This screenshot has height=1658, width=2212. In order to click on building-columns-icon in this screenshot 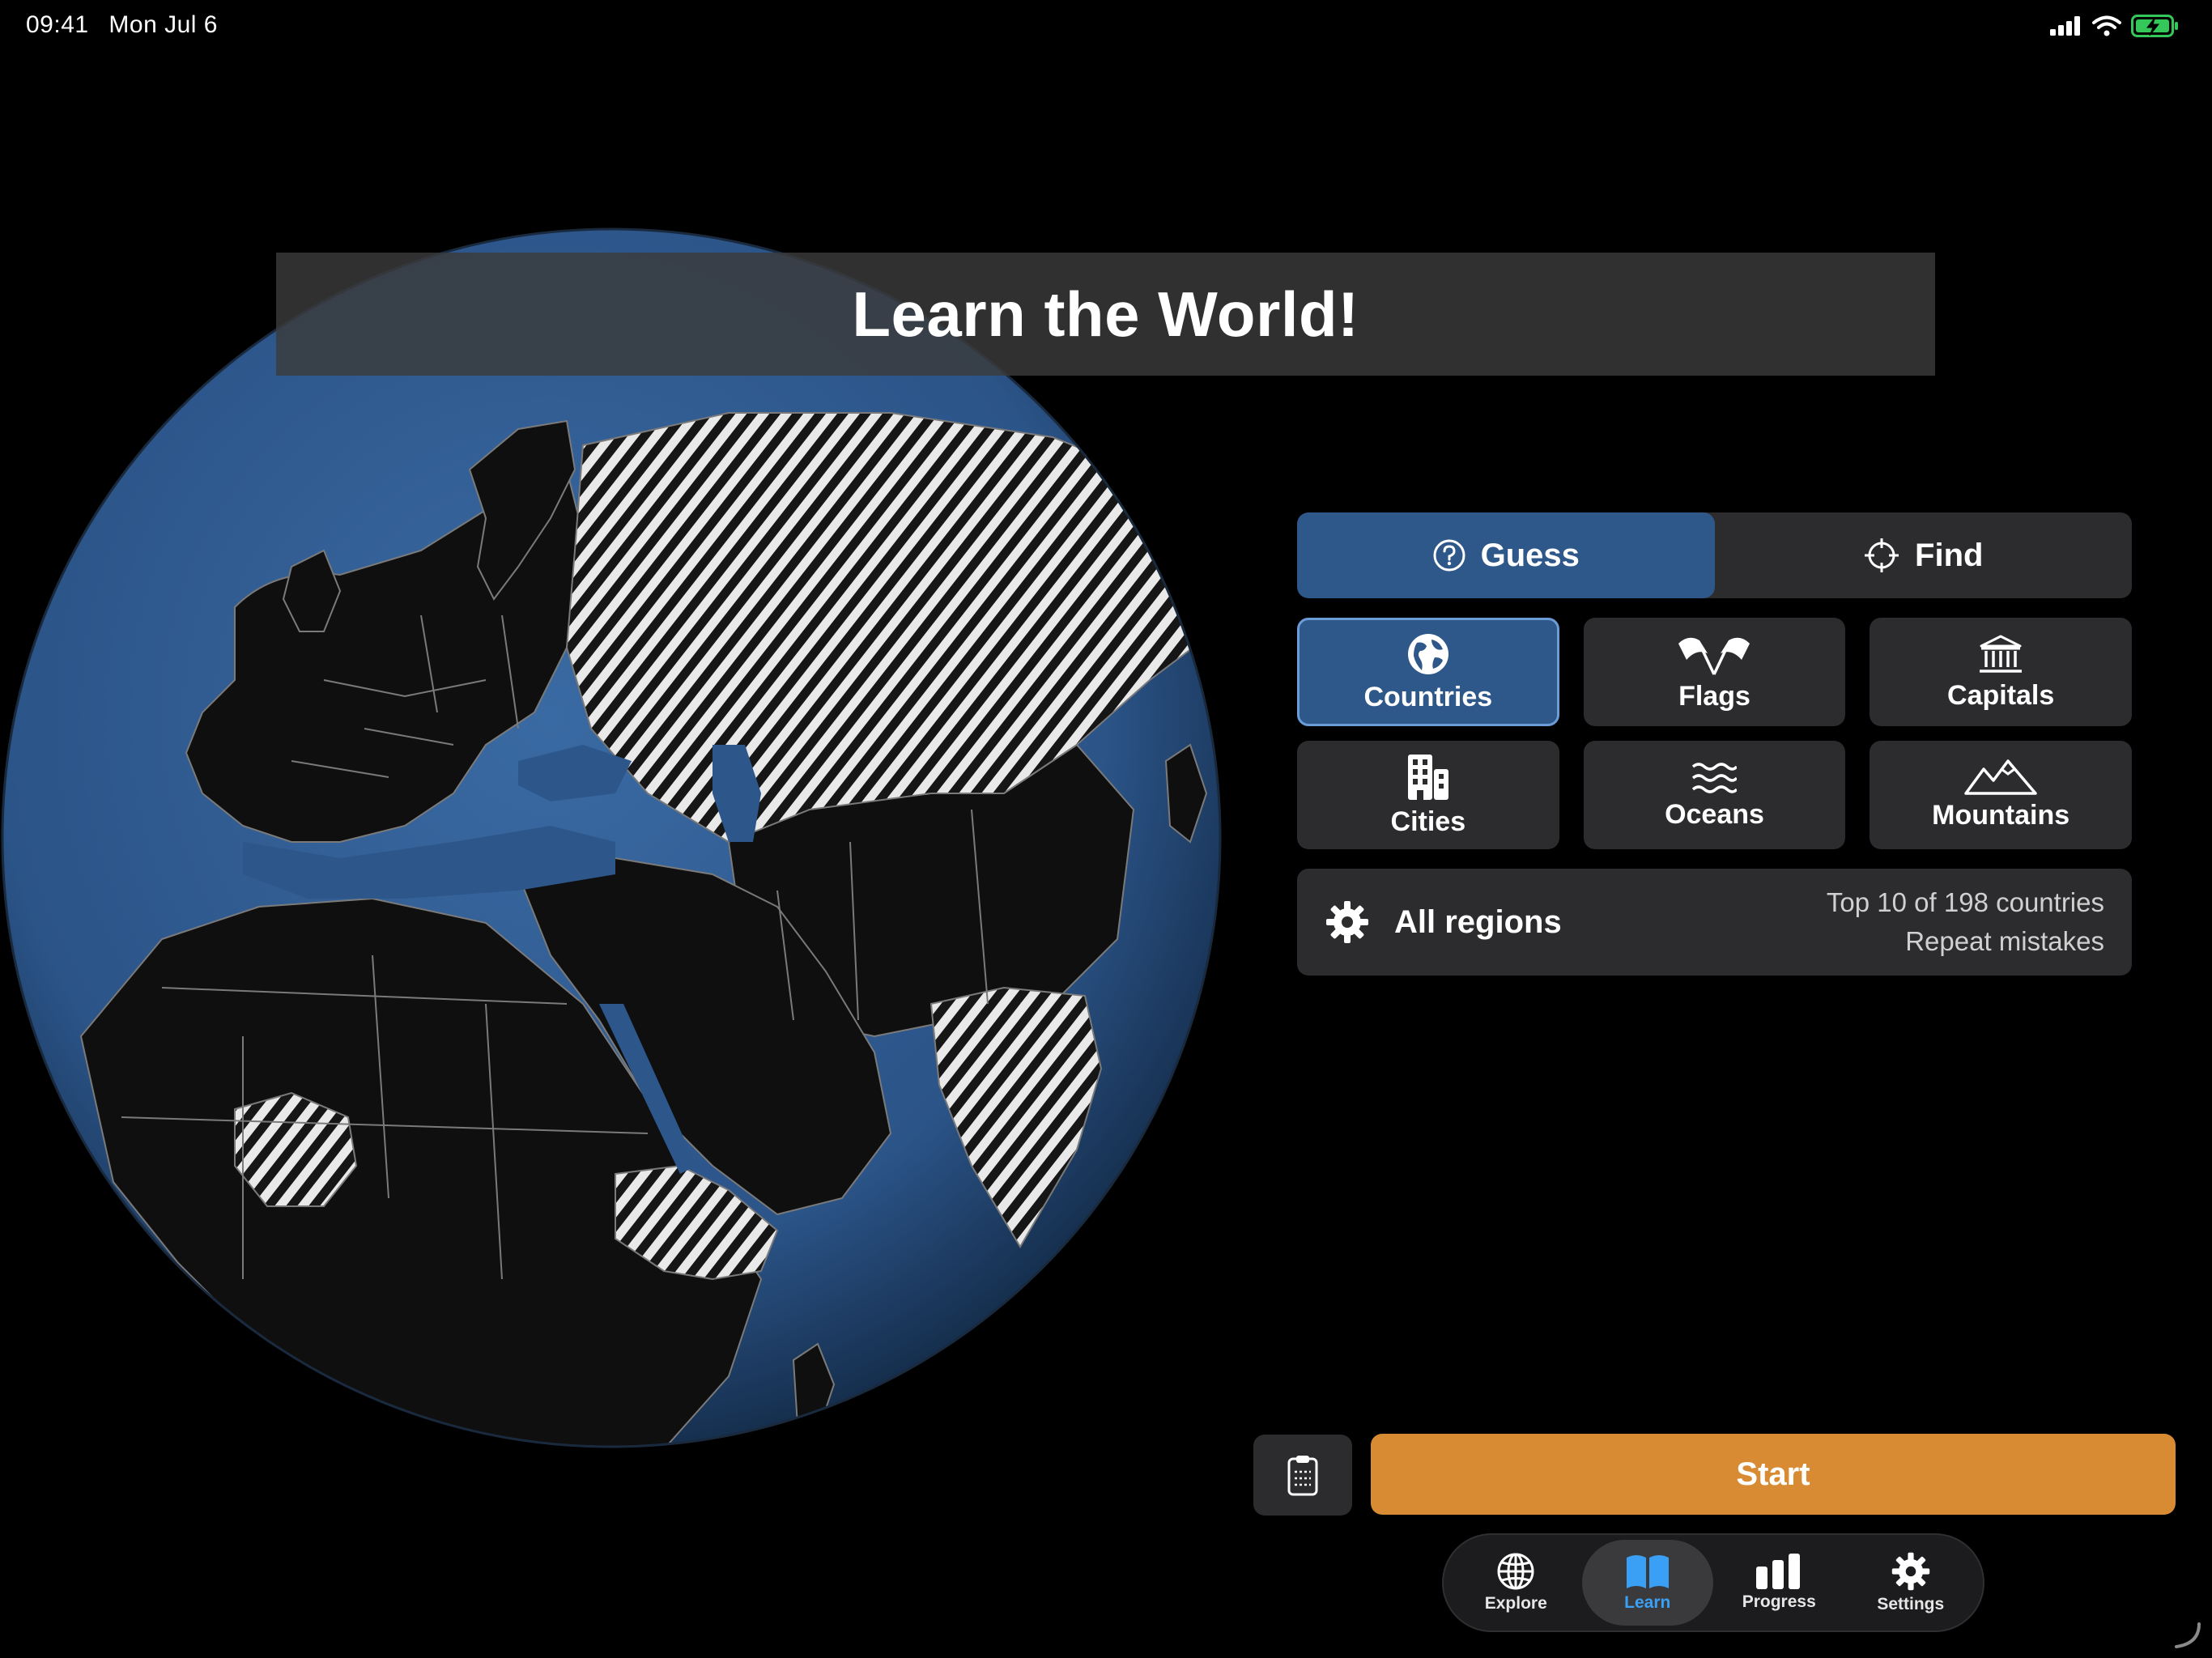, I will do `click(2001, 654)`.